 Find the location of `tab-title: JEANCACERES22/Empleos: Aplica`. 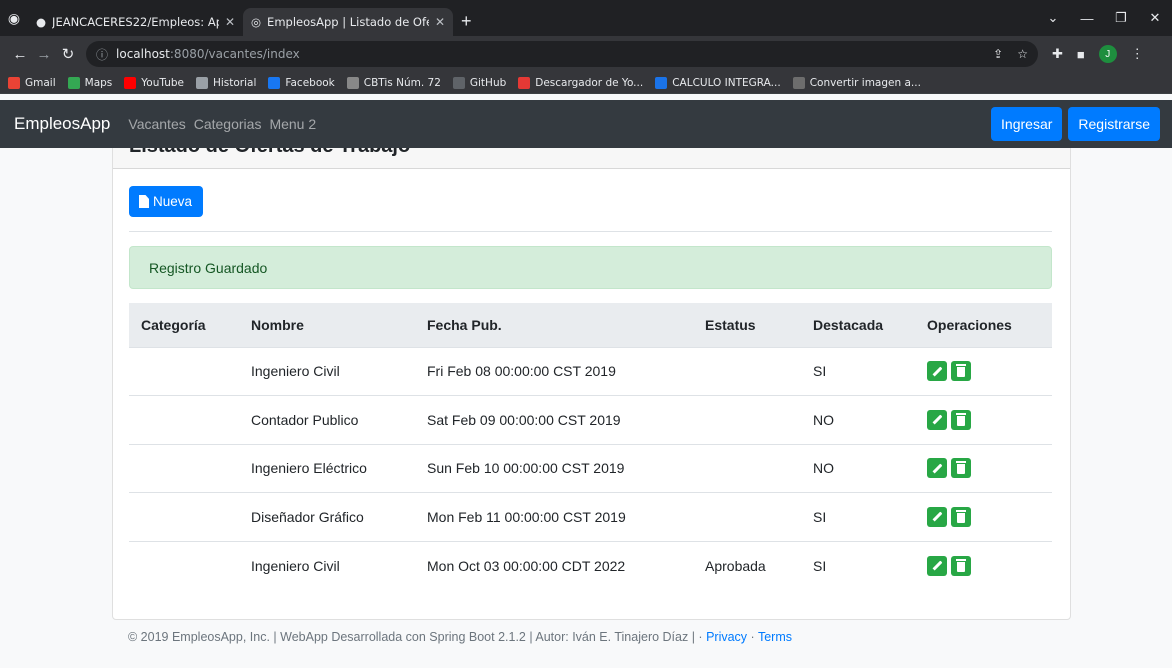

tab-title: JEANCACERES22/Empleos: Aplica is located at coordinates (135, 22).